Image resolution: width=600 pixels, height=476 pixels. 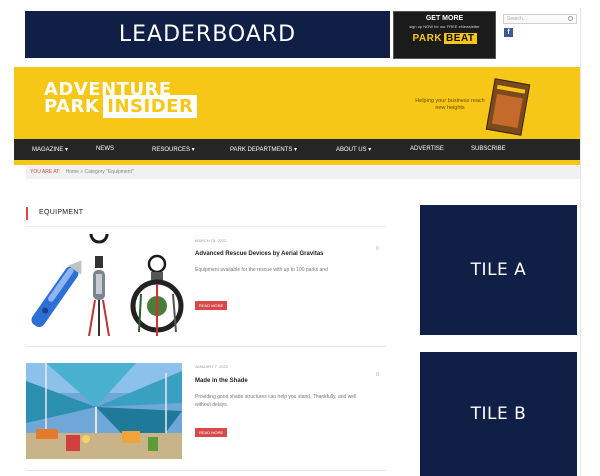 What do you see at coordinates (107, 285) in the screenshot?
I see `post-thumbnail-rescue-gear` at bounding box center [107, 285].